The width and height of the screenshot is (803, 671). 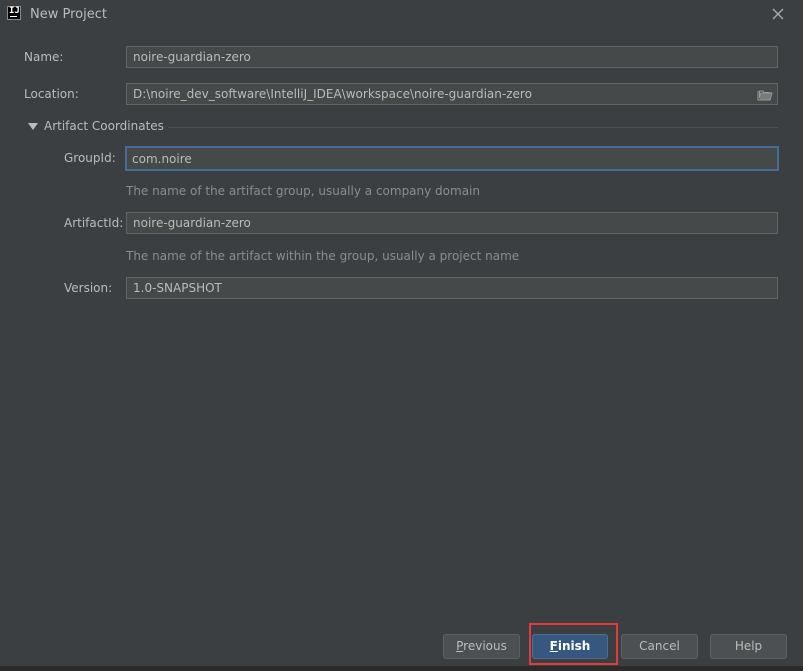 I want to click on name-field, so click(x=452, y=57).